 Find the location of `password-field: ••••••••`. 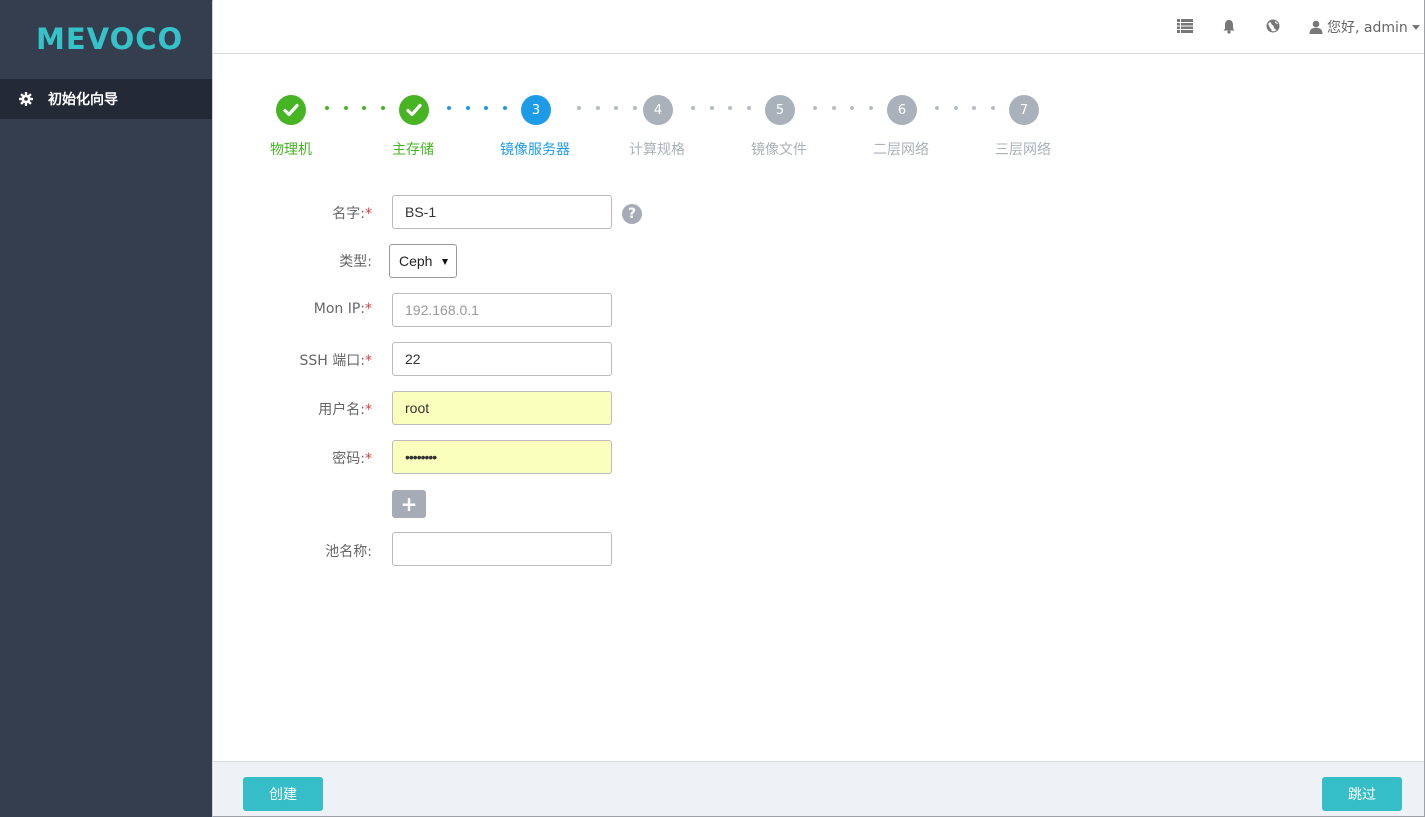

password-field: •••••••• is located at coordinates (502, 457).